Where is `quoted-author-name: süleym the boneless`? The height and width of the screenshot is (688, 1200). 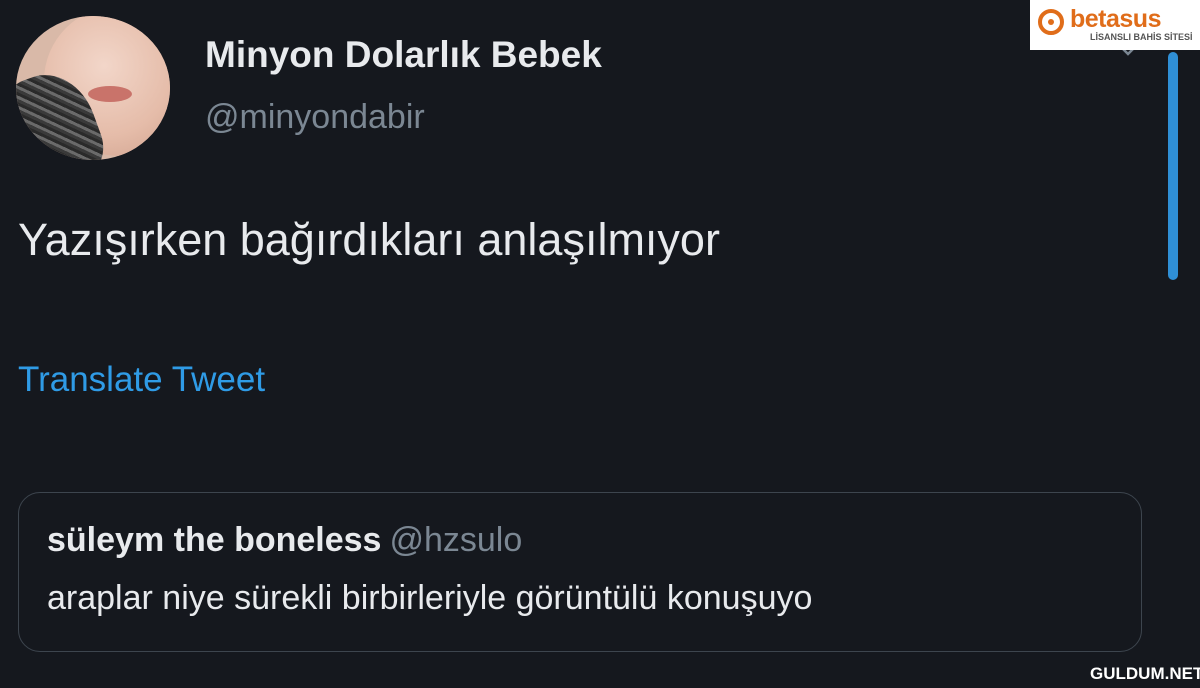
quoted-author-name: süleym the boneless is located at coordinates (214, 540).